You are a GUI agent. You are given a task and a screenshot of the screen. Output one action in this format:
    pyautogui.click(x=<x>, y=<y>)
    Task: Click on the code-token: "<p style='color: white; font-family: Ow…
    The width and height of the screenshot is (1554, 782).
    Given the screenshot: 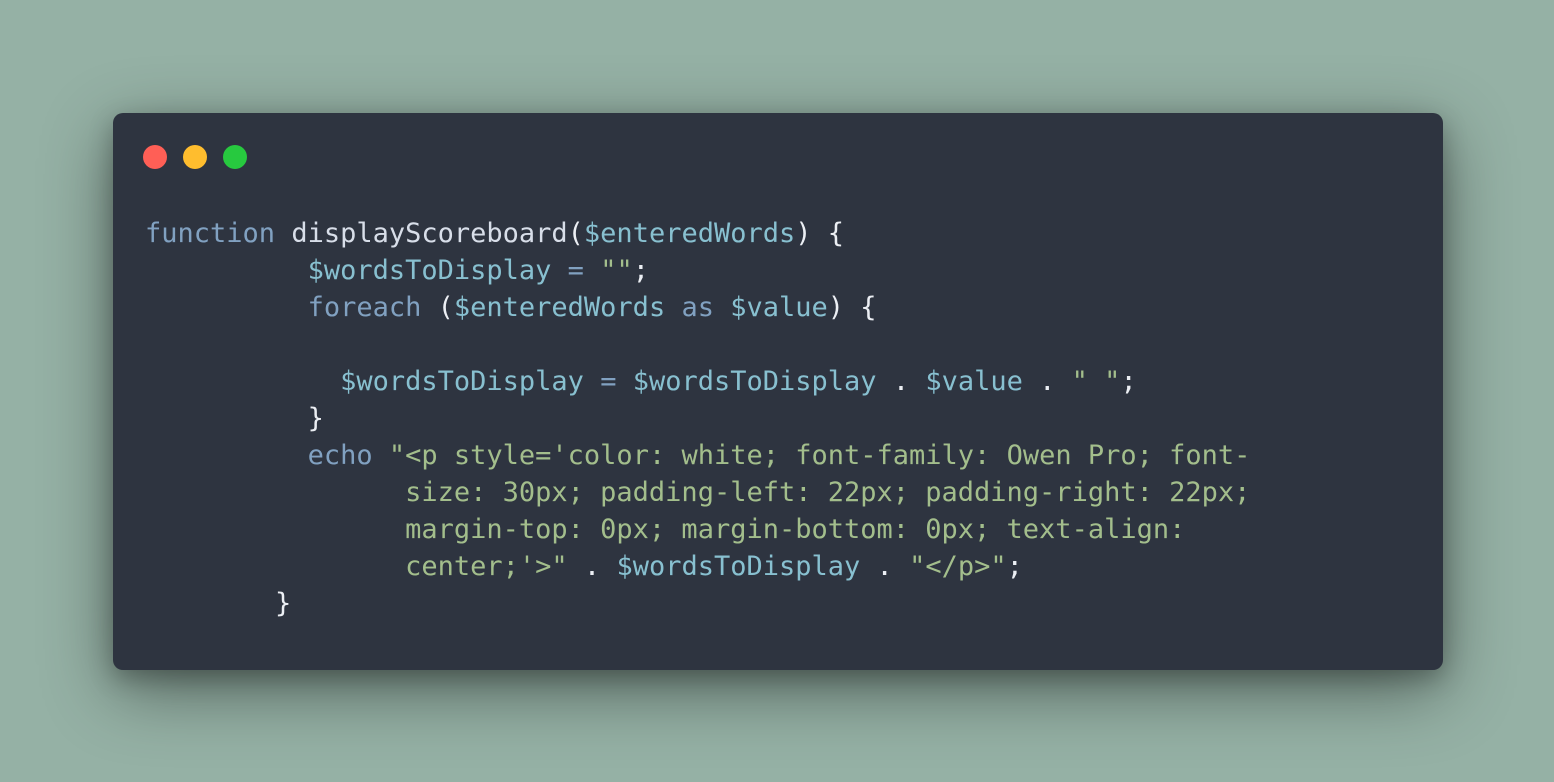 What is the action you would take?
    pyautogui.click(x=819, y=455)
    